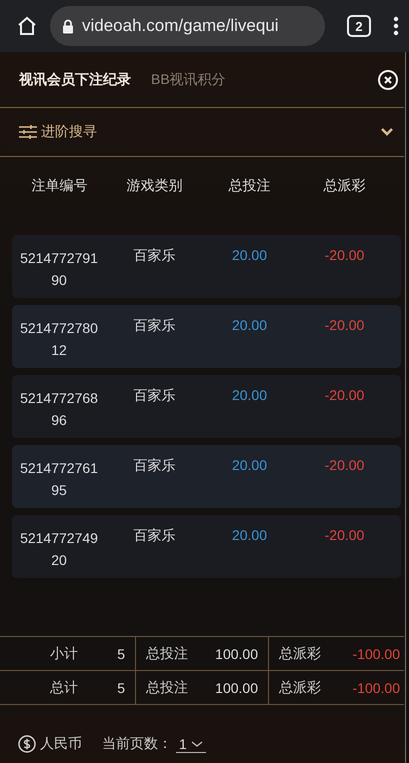 This screenshot has height=763, width=409. Describe the element at coordinates (69, 132) in the screenshot. I see `advanced-search-toggle: 进阶搜寻` at that location.